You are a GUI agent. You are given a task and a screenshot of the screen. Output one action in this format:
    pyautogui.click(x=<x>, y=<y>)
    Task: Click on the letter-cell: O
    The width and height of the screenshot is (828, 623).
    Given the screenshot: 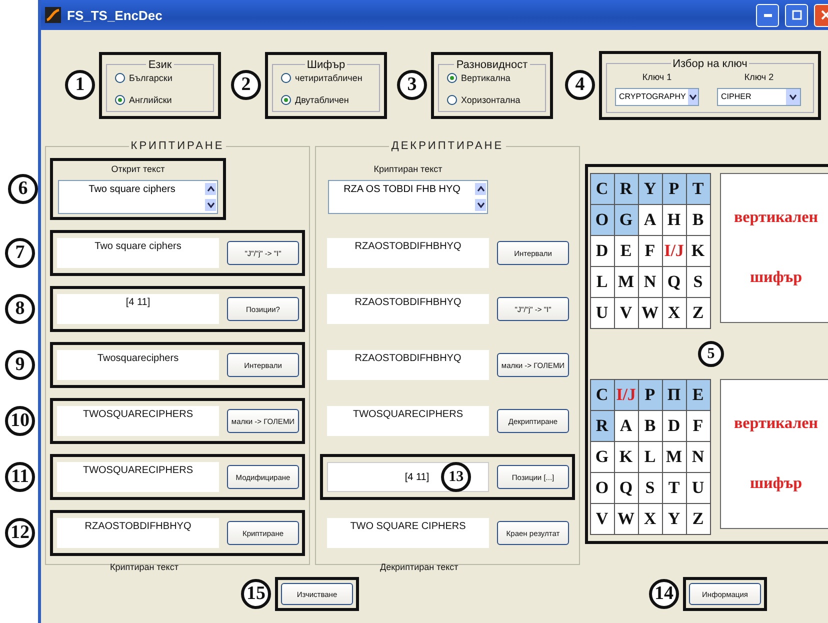 What is the action you would take?
    pyautogui.click(x=602, y=220)
    